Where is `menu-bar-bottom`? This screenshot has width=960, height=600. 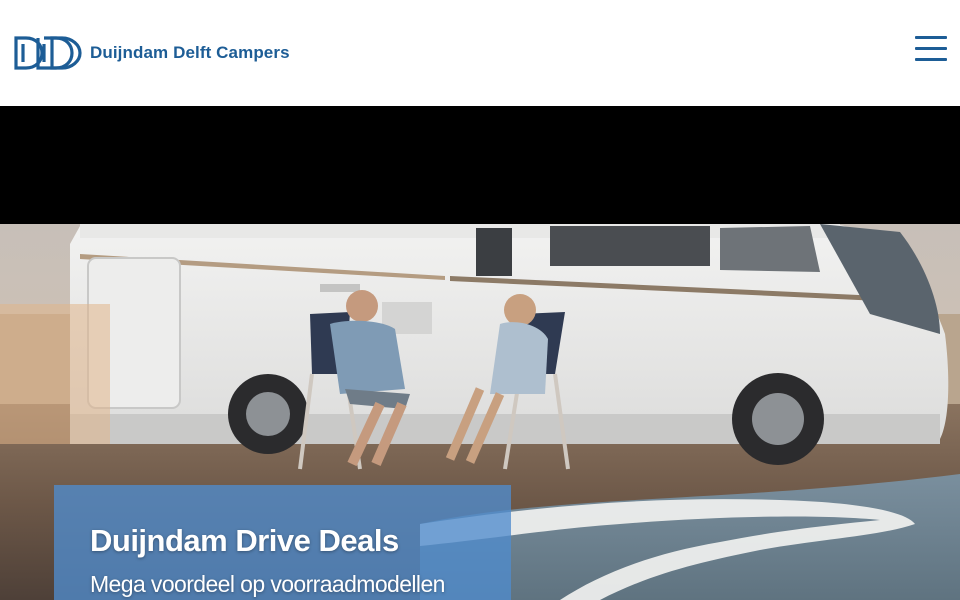 menu-bar-bottom is located at coordinates (931, 59).